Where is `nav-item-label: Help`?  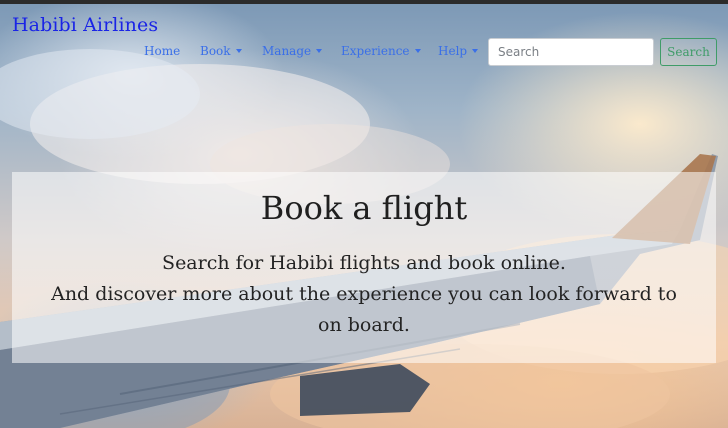
nav-item-label: Help is located at coordinates (453, 51).